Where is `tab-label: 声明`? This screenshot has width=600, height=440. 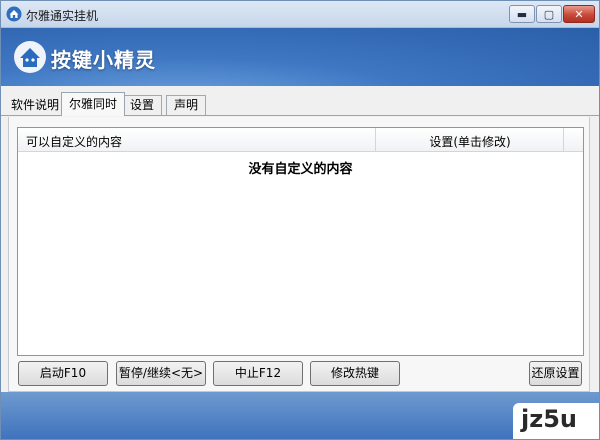 tab-label: 声明 is located at coordinates (186, 105).